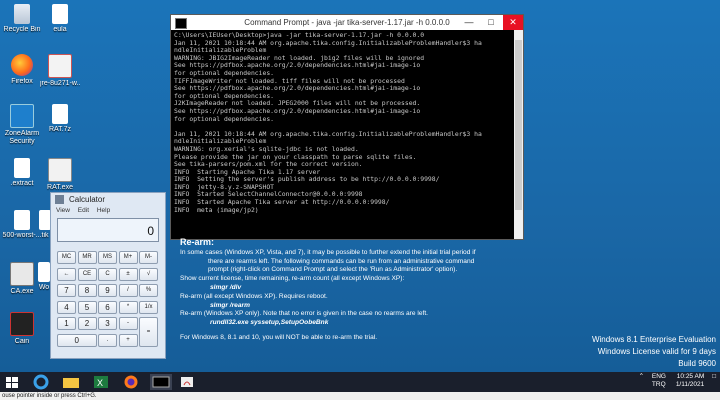 Image resolution: width=720 pixels, height=400 pixels. What do you see at coordinates (690, 381) in the screenshot?
I see `clock: 10:25 AM 1/11/2021` at bounding box center [690, 381].